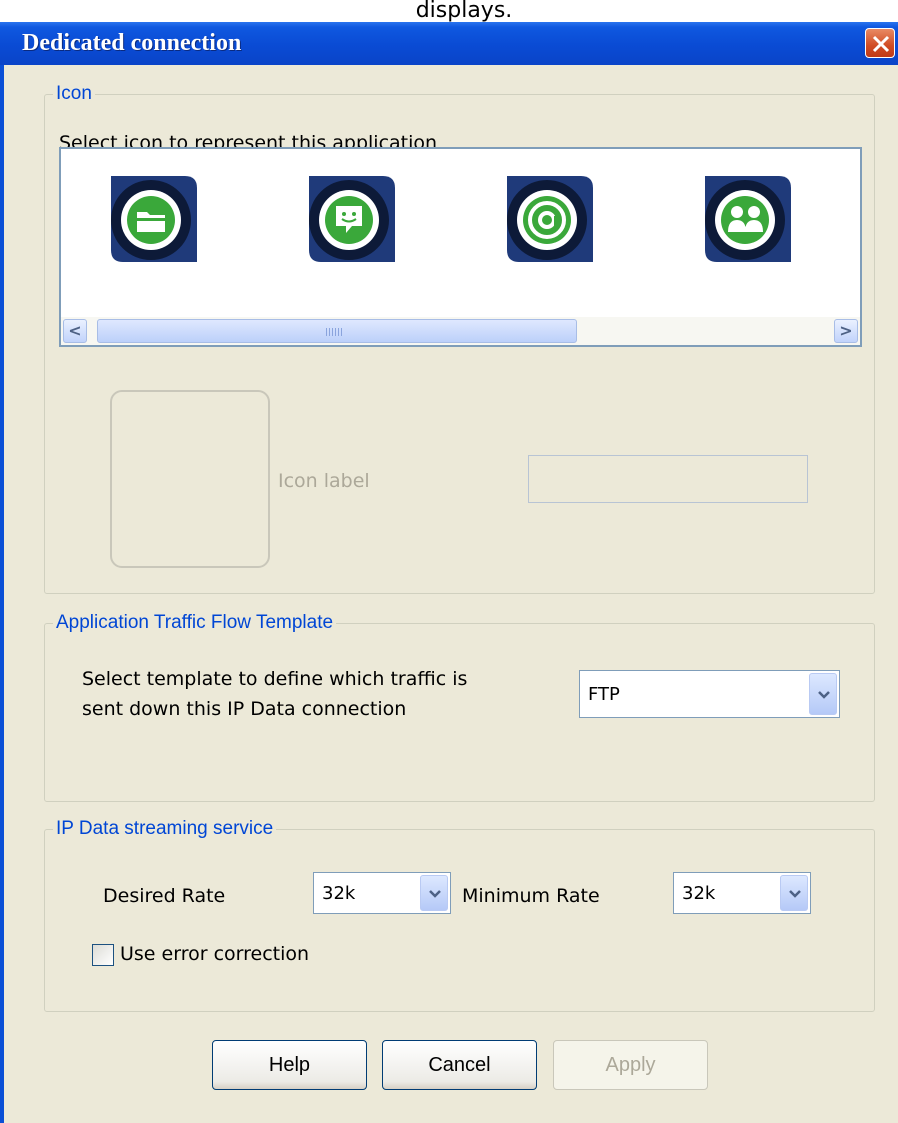  Describe the element at coordinates (846, 331) in the screenshot. I see `scroll-right-button: >` at that location.